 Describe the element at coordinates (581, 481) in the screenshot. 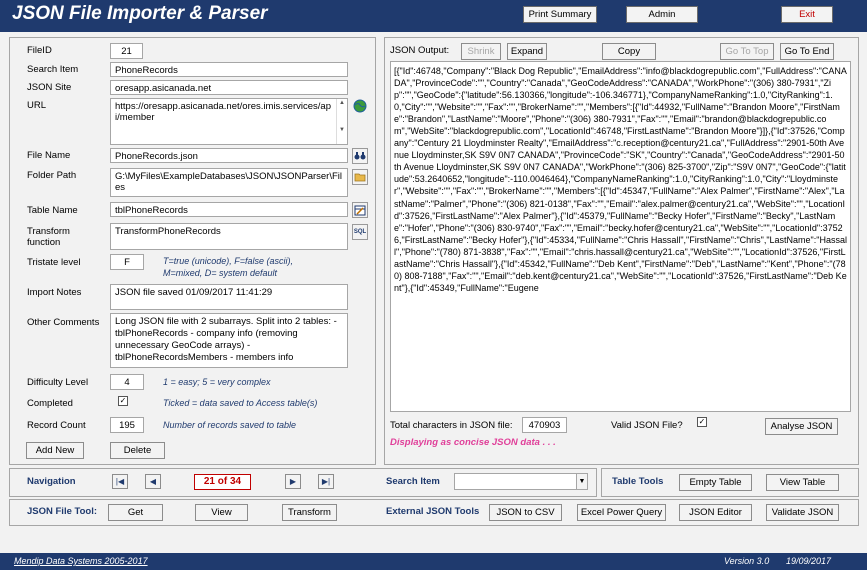

I see `chevron-down-icon: ▼` at that location.